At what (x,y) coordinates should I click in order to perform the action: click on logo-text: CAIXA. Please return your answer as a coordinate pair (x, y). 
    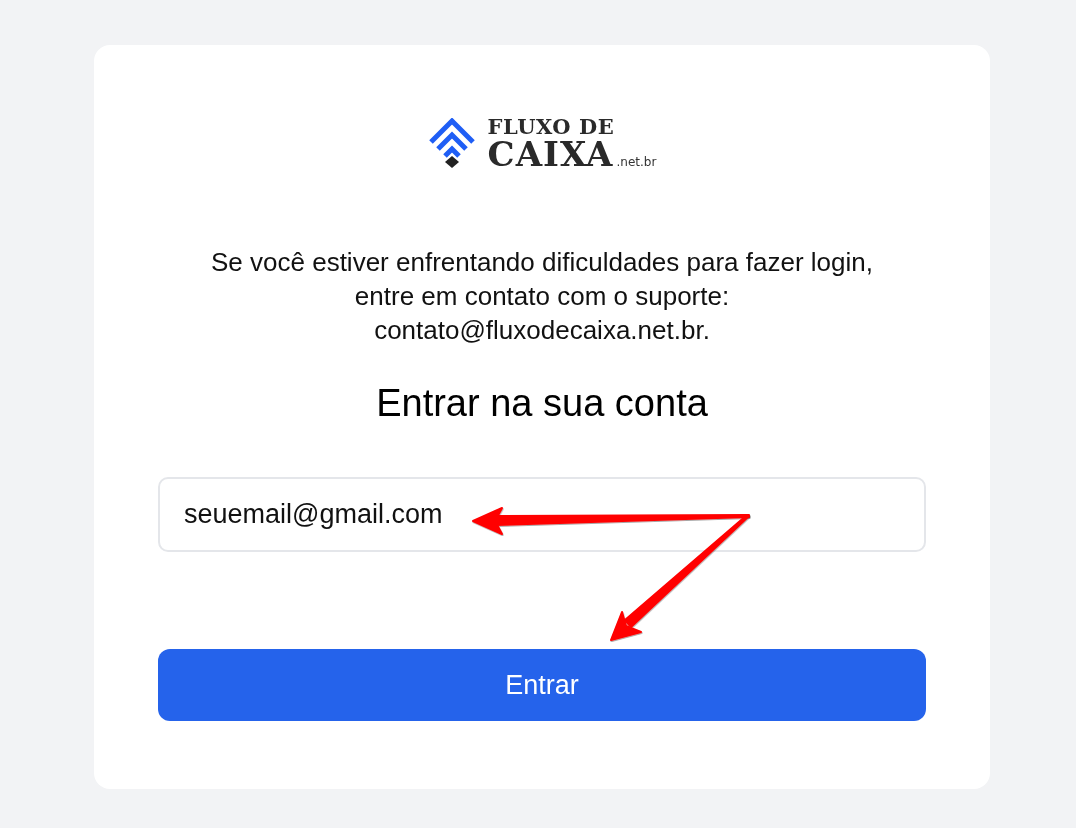
    Looking at the image, I should click on (550, 154).